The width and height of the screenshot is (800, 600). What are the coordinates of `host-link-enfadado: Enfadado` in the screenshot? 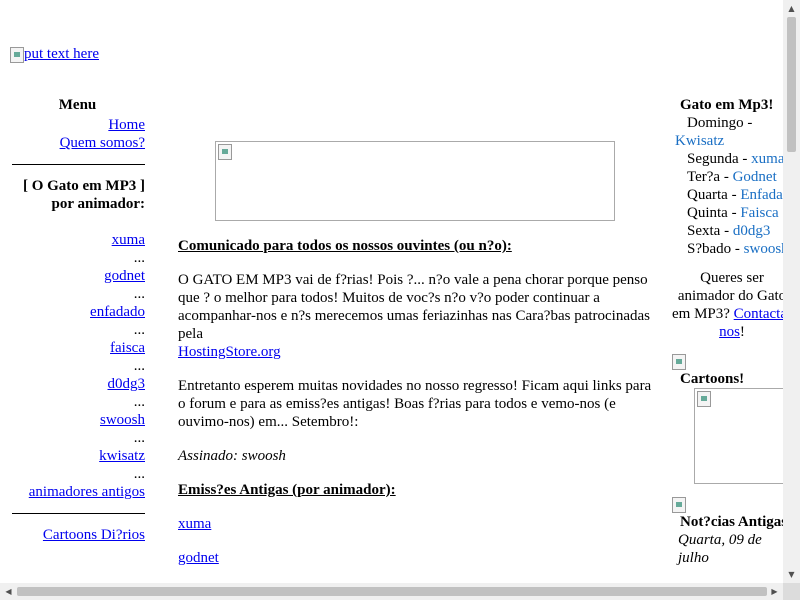 It's located at (761, 195).